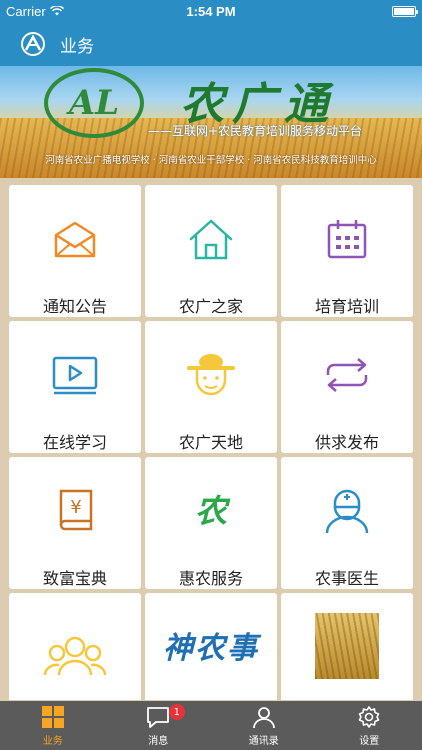 The image size is (422, 750). I want to click on tile-label: 在线学习, so click(74, 442).